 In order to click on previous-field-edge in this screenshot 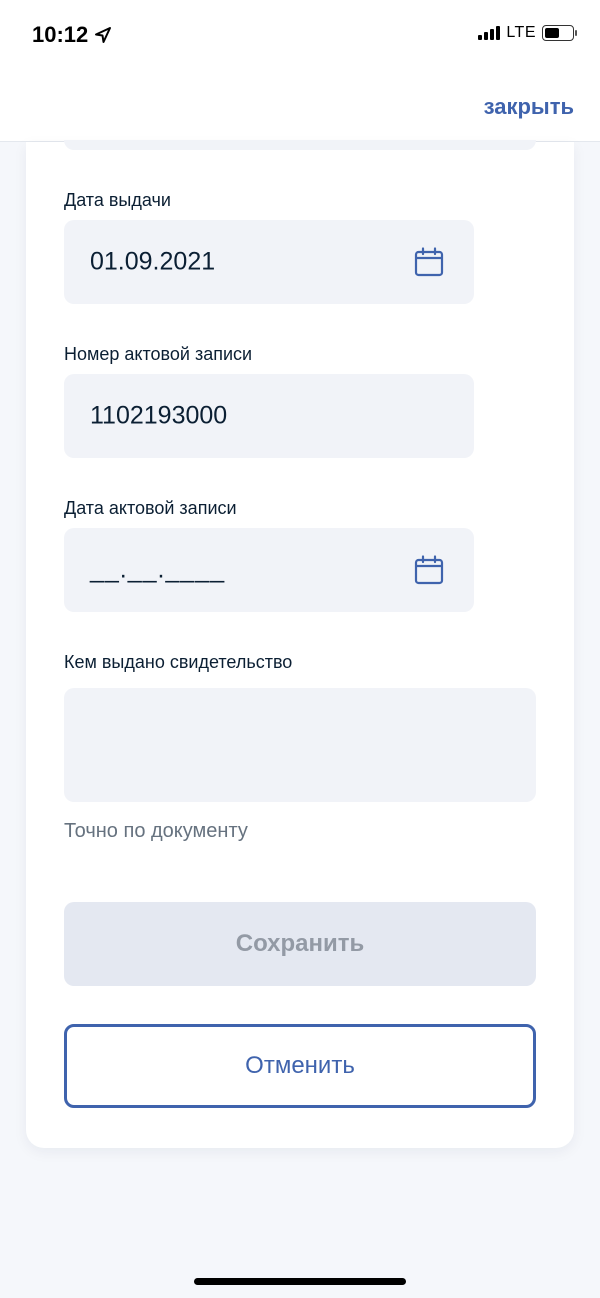, I will do `click(300, 145)`.